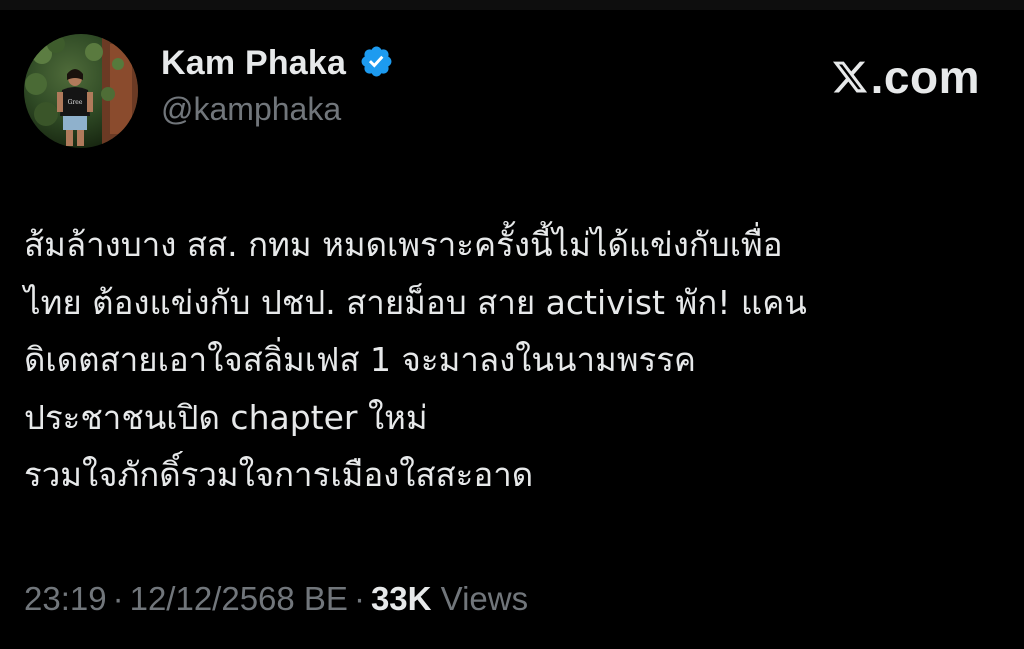 This screenshot has height=649, width=1024. I want to click on avatar: Gree, so click(81, 91).